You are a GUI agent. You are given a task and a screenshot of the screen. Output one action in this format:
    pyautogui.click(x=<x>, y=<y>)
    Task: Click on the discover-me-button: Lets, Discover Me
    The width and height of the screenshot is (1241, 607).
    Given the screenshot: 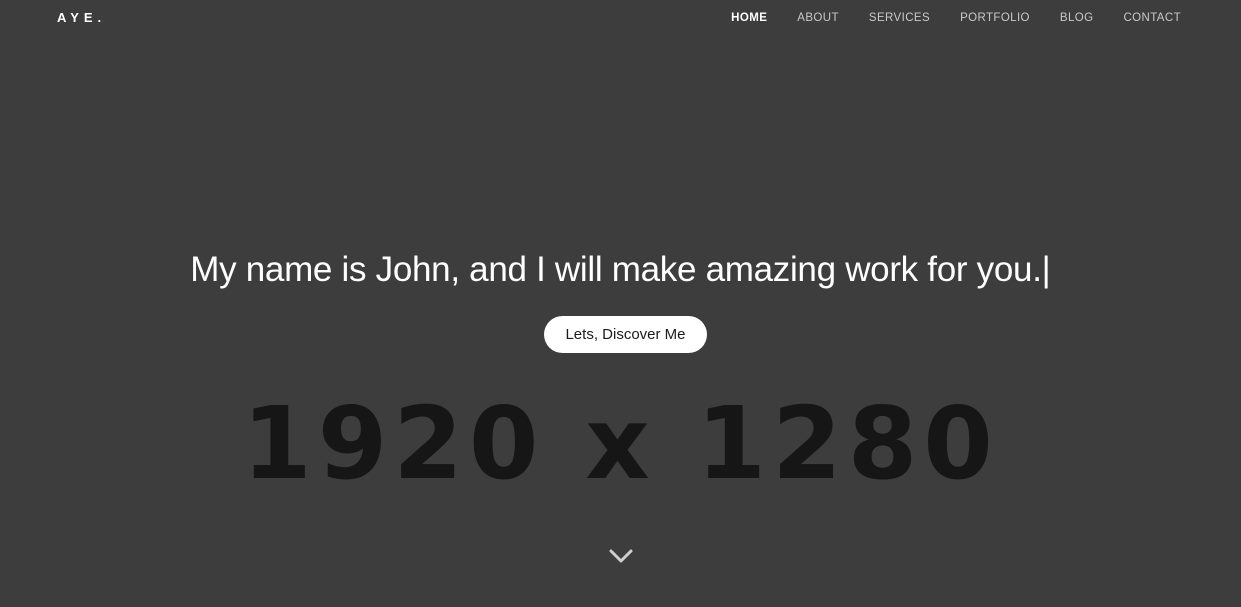 What is the action you would take?
    pyautogui.click(x=625, y=334)
    